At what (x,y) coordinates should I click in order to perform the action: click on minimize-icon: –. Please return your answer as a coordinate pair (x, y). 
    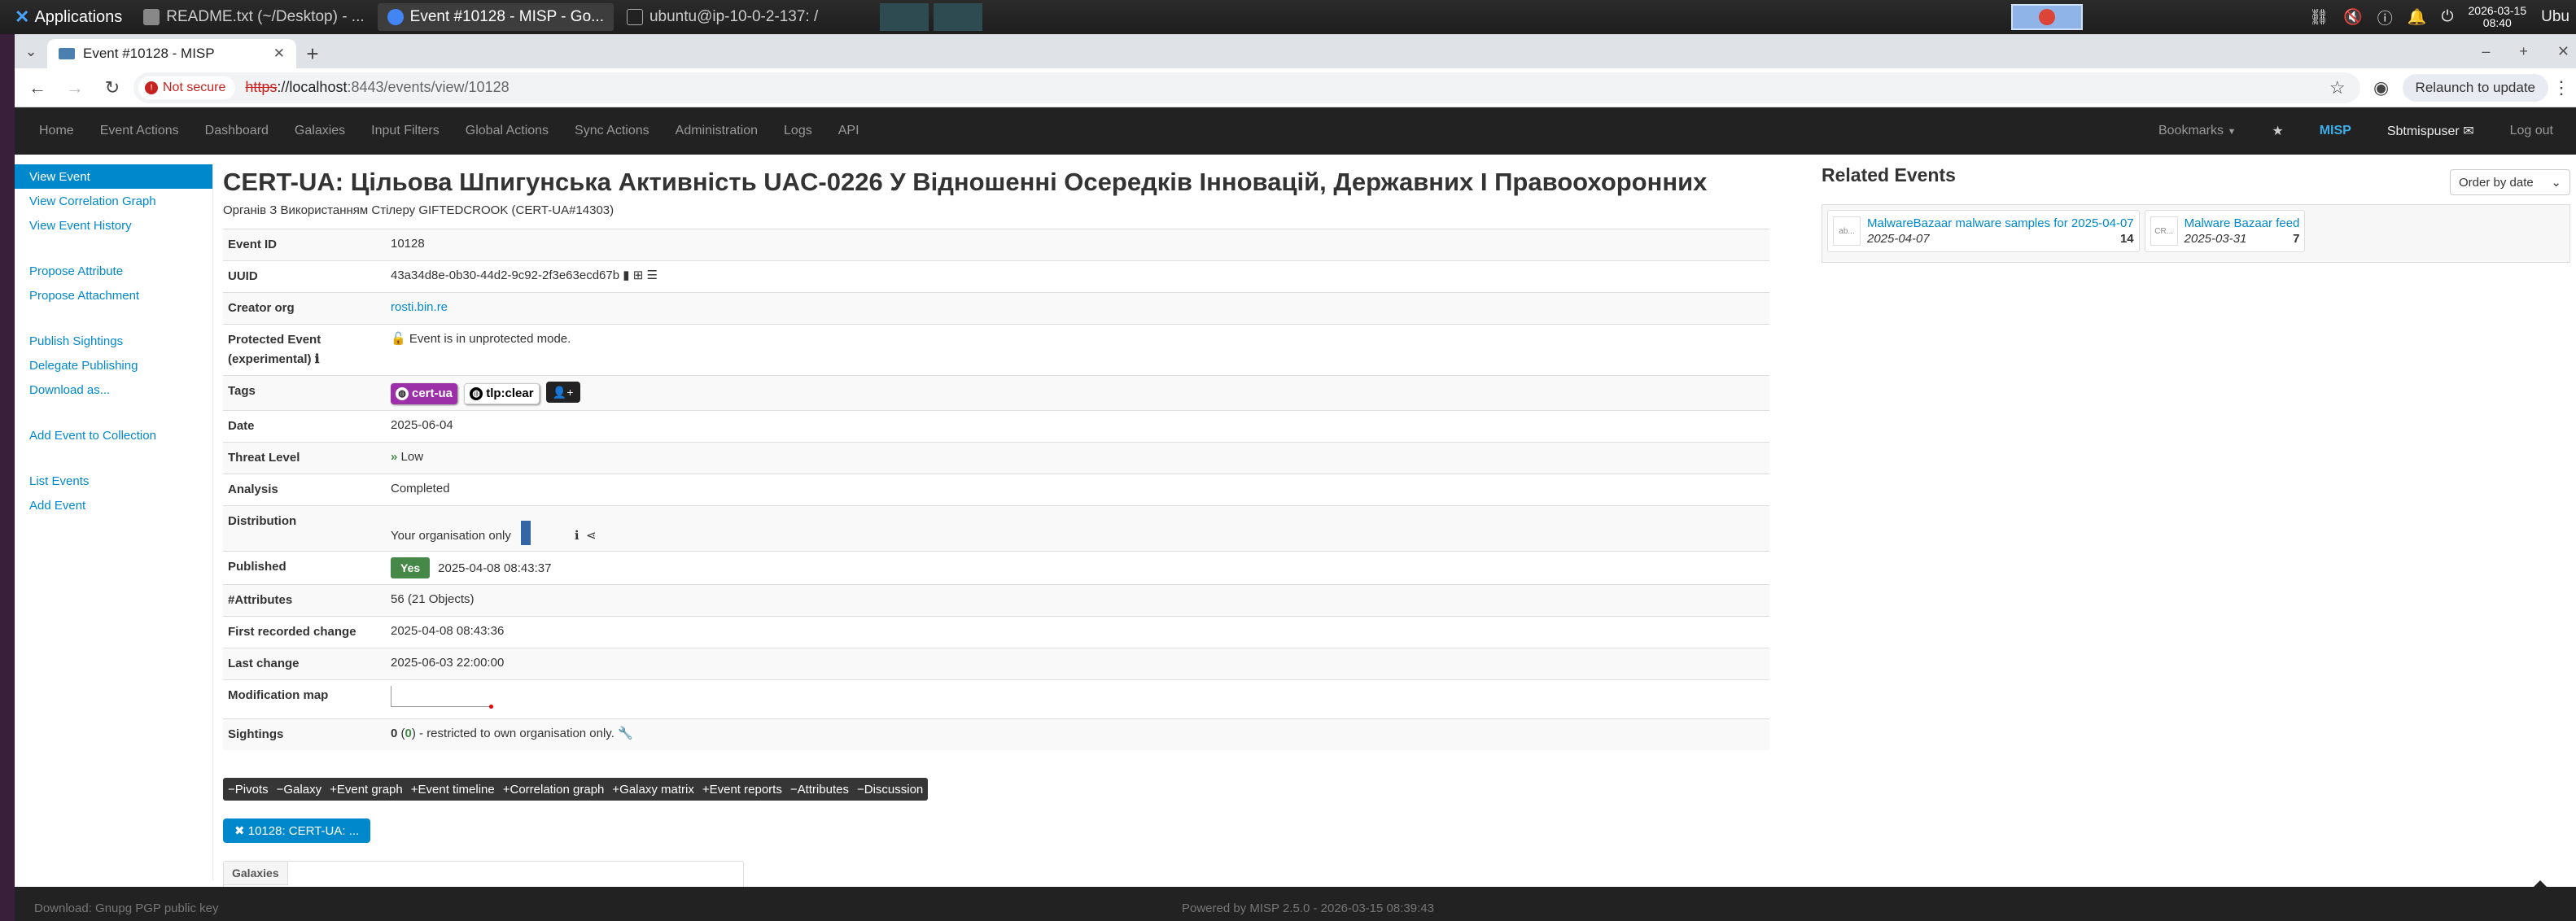
    Looking at the image, I should click on (2486, 51).